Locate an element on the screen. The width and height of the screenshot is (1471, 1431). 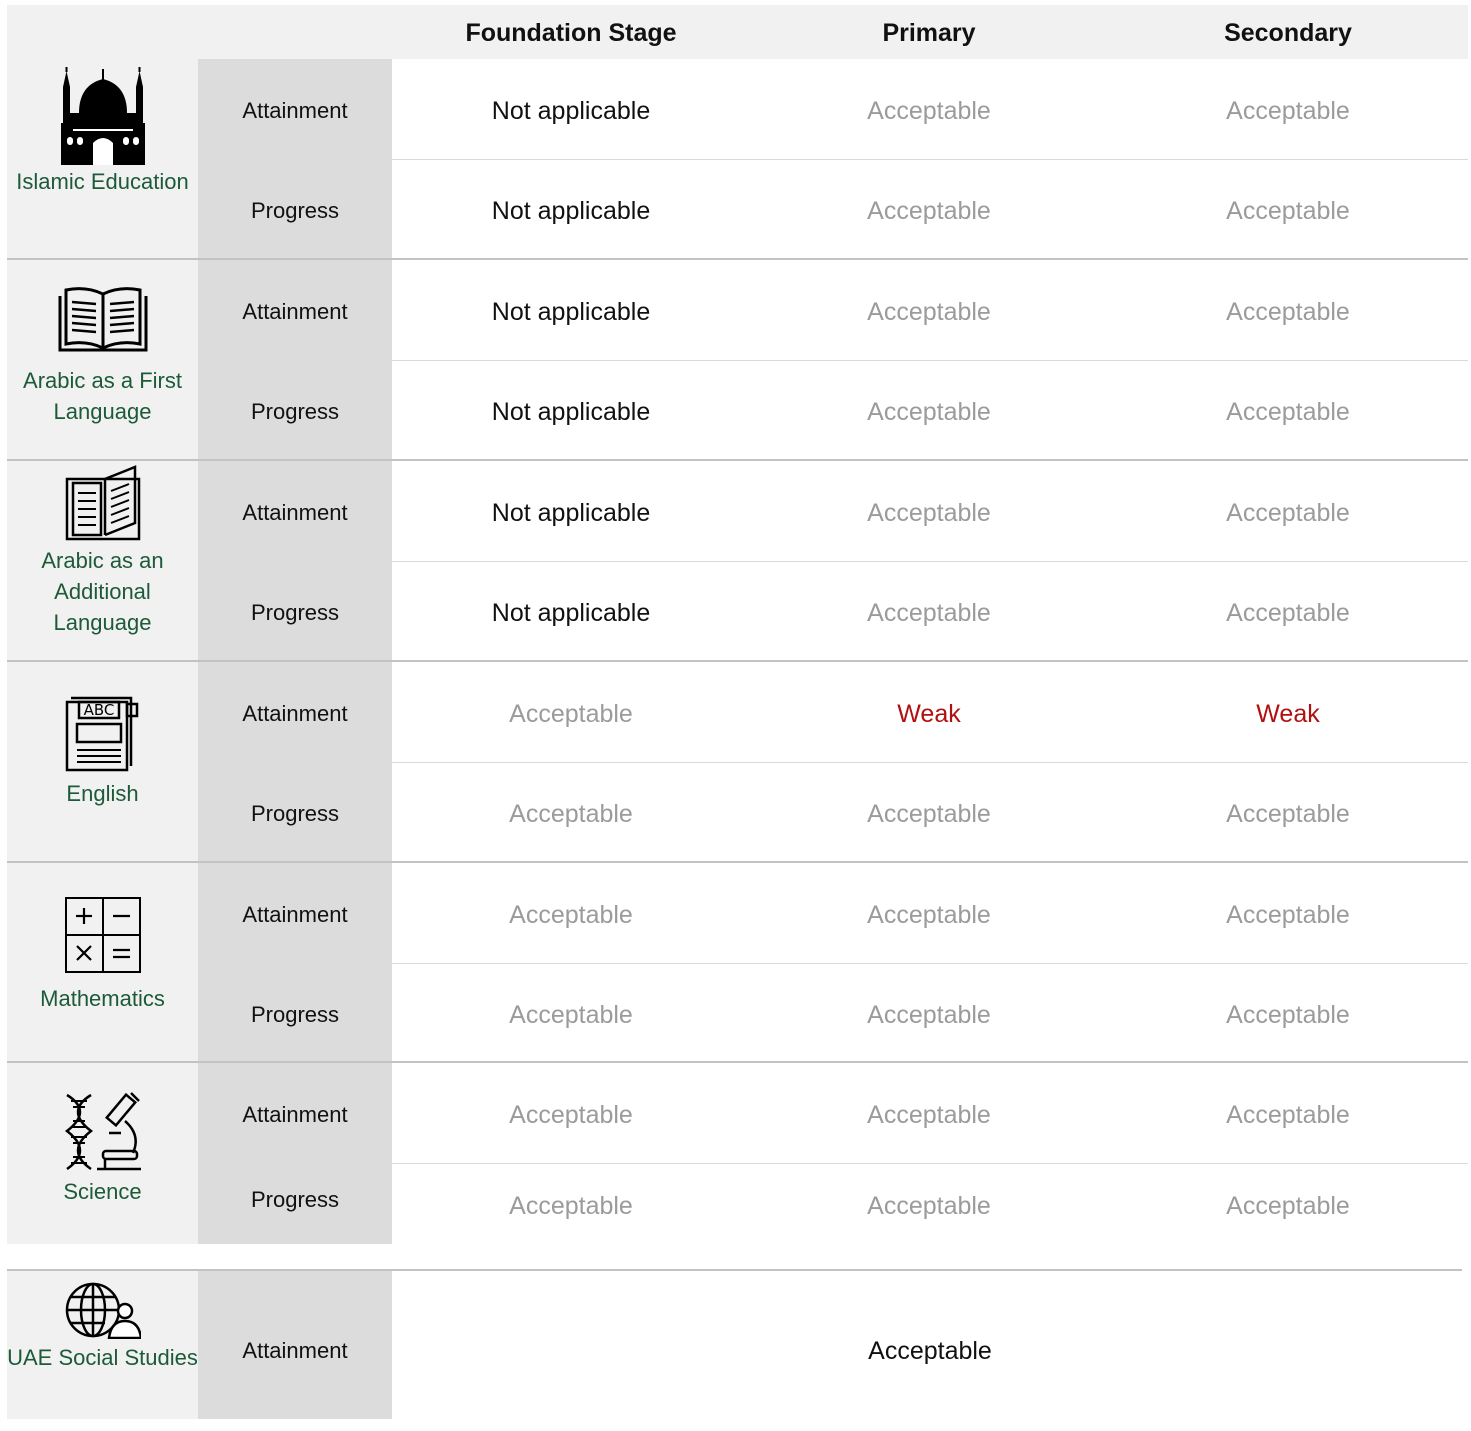
subject-name: Mathematics is located at coordinates (102, 998).